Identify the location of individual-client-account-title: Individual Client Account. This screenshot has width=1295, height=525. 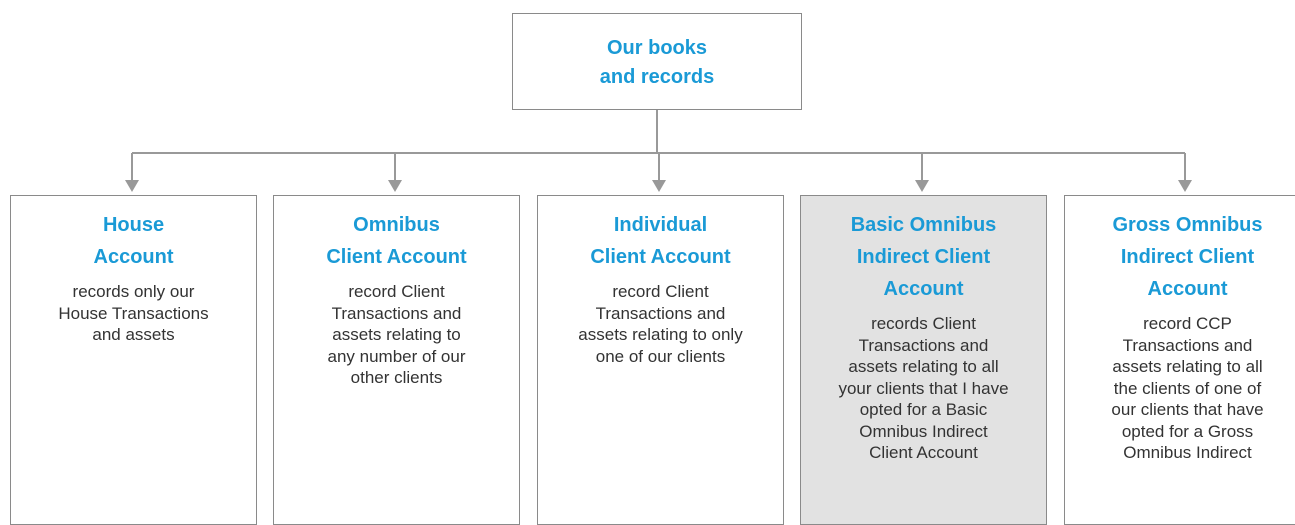
(660, 241).